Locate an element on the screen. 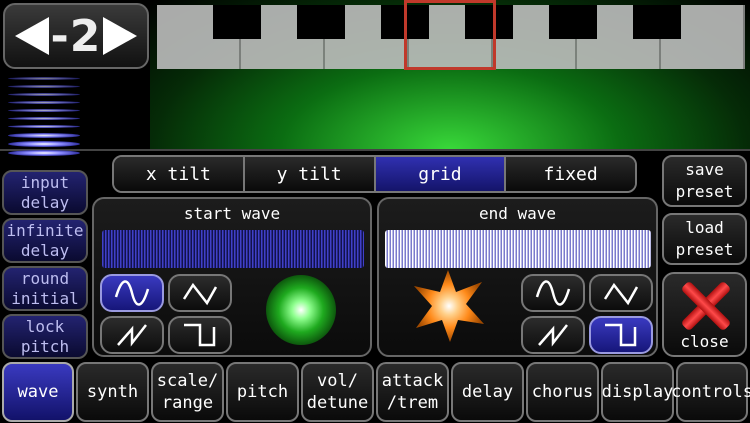 The width and height of the screenshot is (750, 423). close-icon is located at coordinates (706, 306).